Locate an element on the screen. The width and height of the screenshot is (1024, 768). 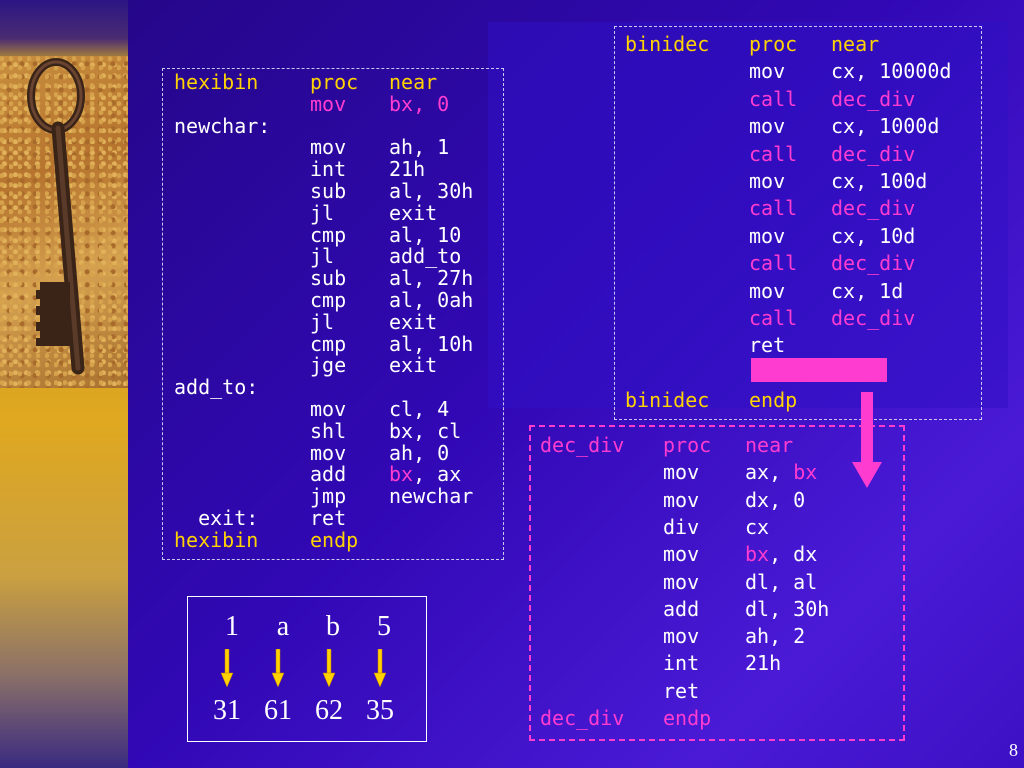
code-operand: bx, cl is located at coordinates (425, 430).